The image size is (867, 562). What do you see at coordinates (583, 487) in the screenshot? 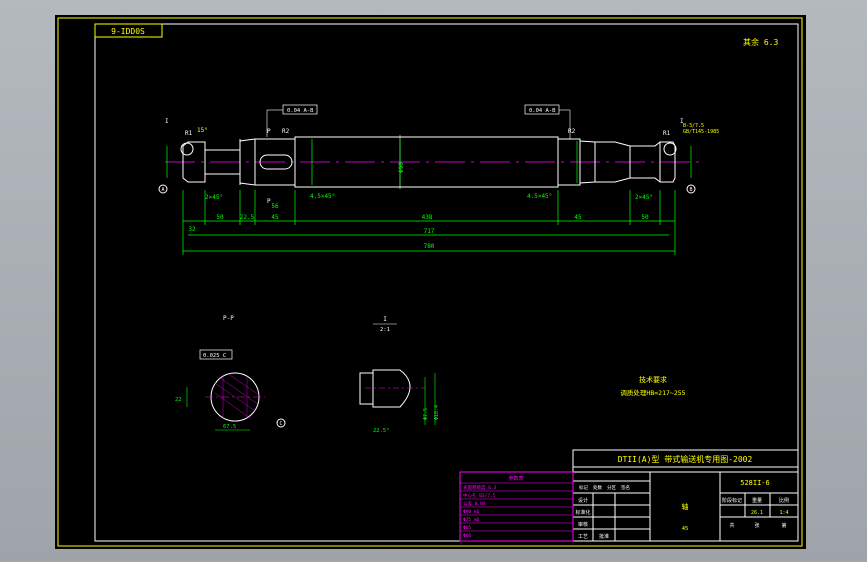
I see `rev-label: 标记` at bounding box center [583, 487].